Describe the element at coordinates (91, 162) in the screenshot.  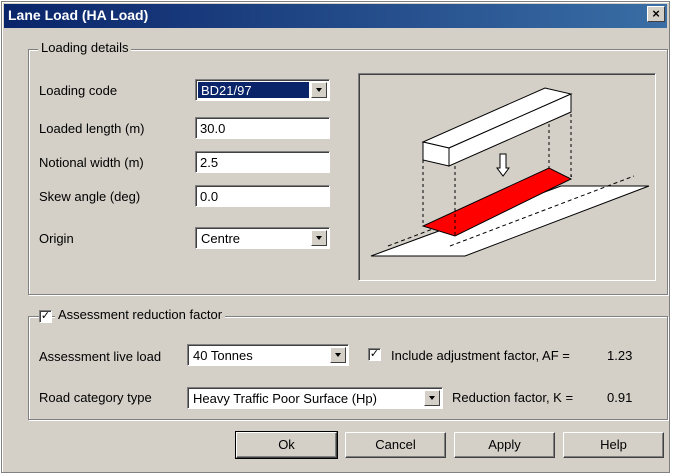
I see `notional-width-label: Notional width (m)` at that location.